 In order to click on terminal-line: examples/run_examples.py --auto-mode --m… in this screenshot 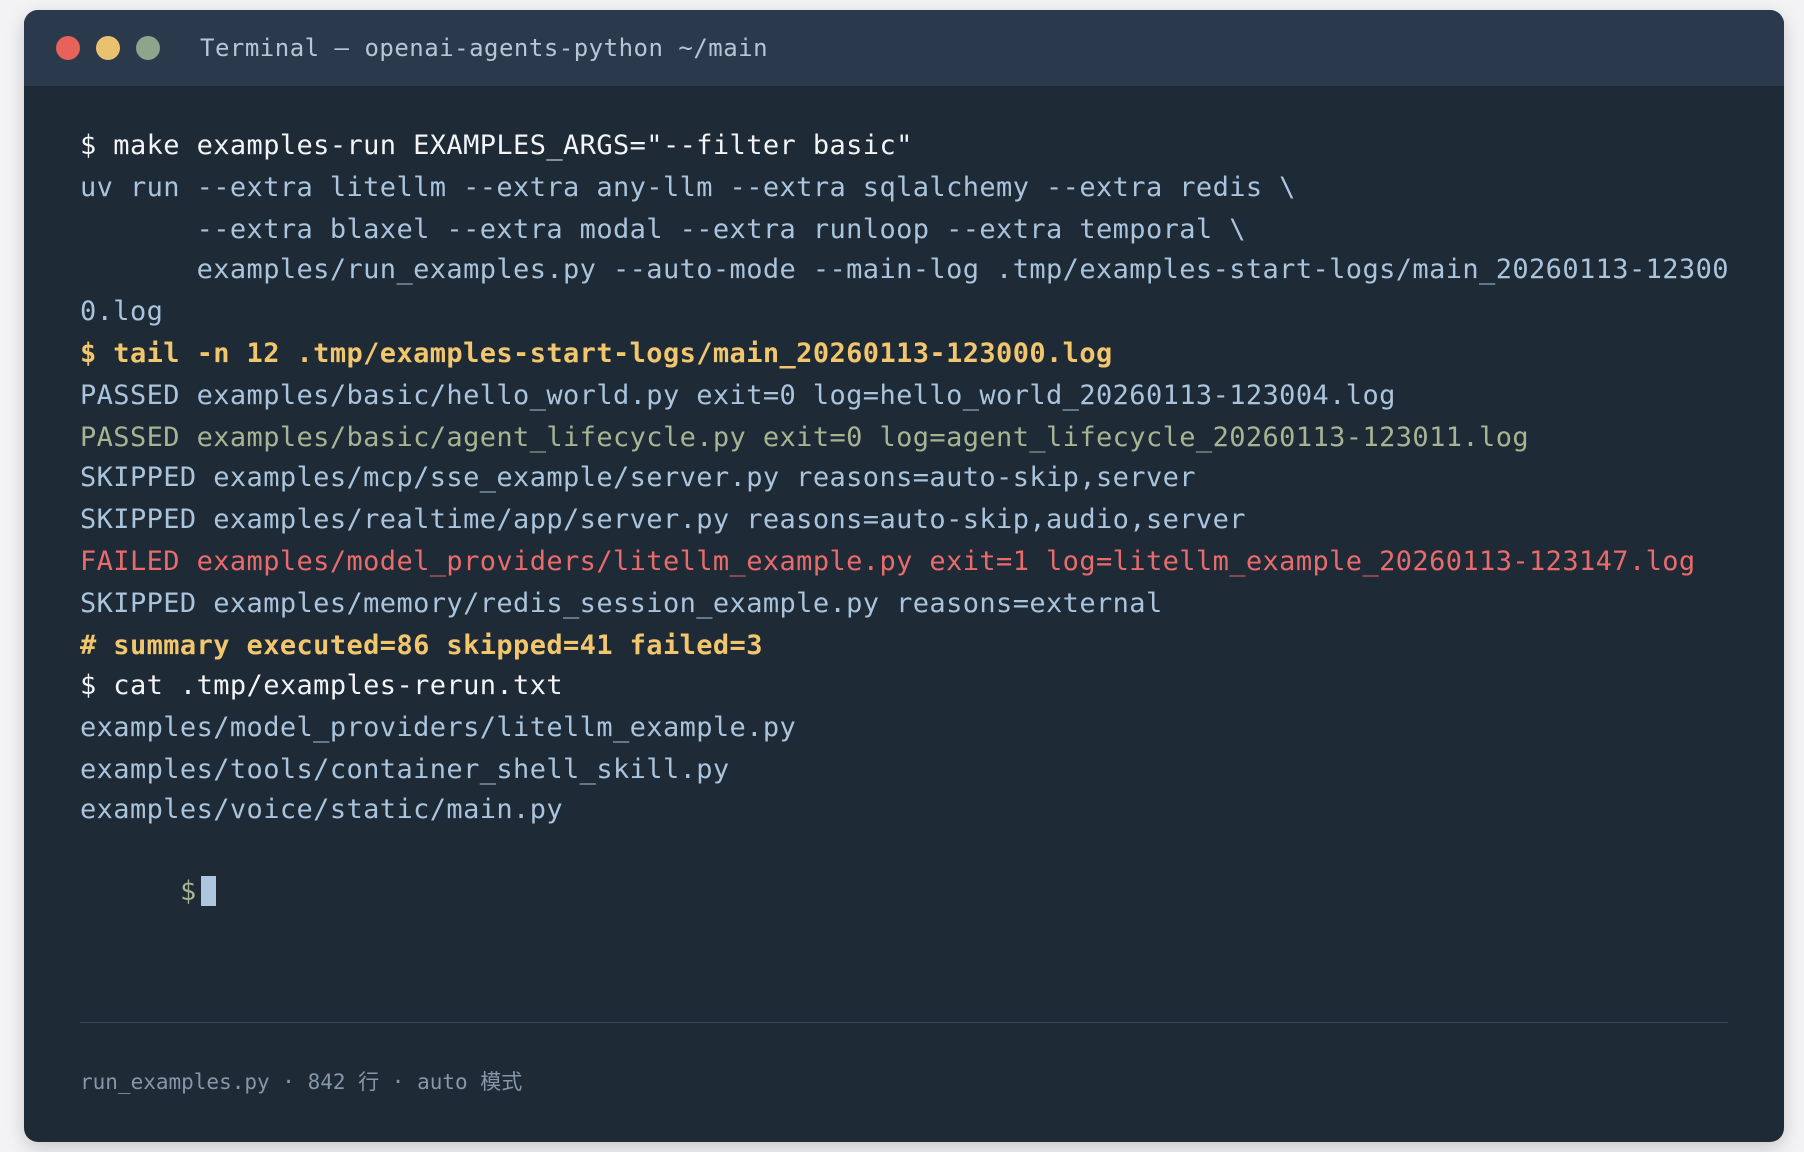, I will do `click(904, 269)`.